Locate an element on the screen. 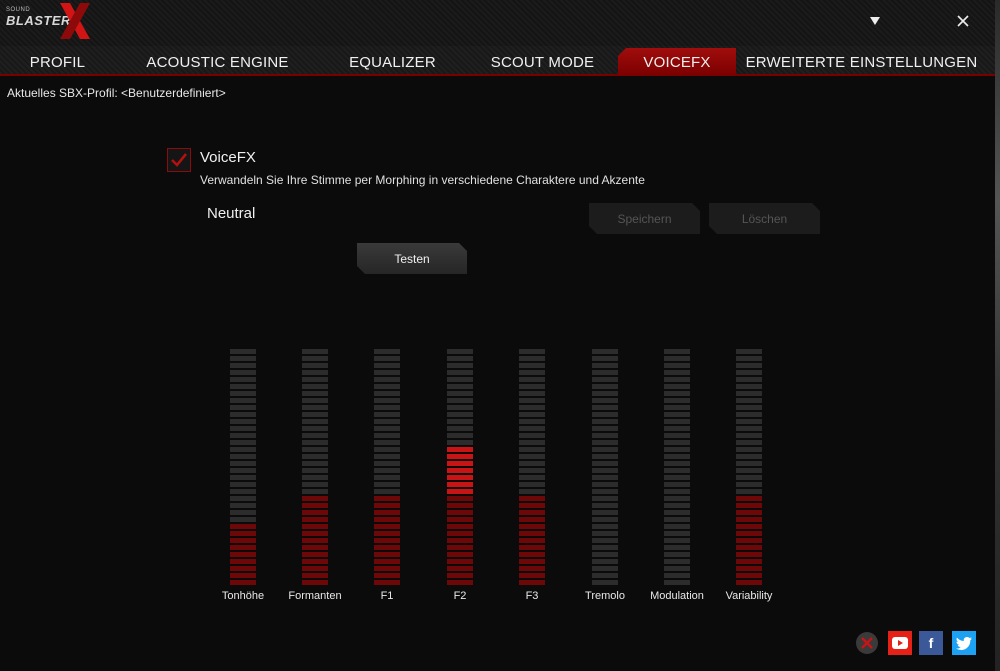 This screenshot has height=671, width=1000. delete-button: Löschen is located at coordinates (764, 218).